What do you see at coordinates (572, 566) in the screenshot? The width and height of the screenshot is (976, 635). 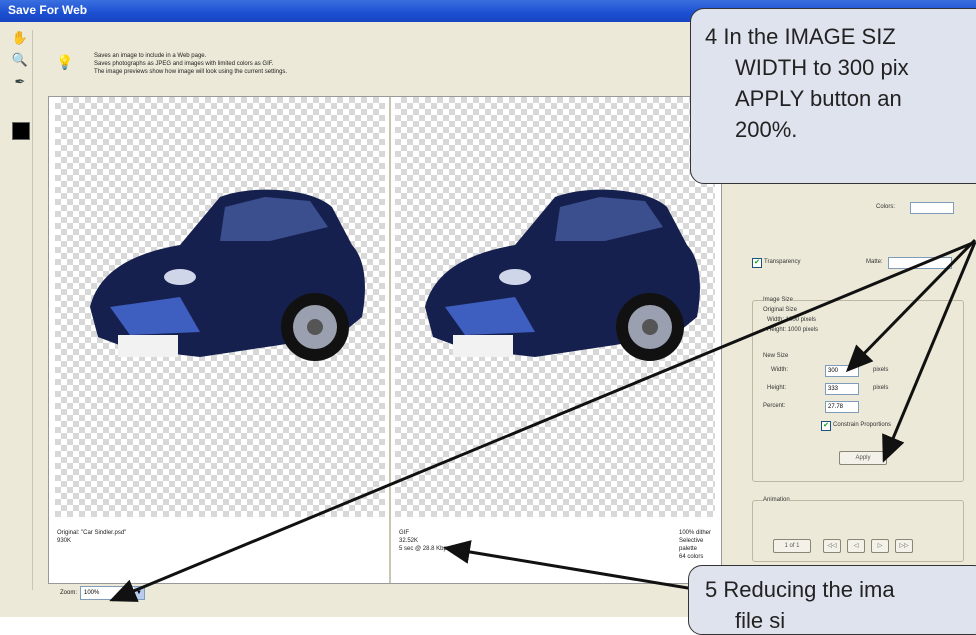 I see `arrow-to-file-size` at bounding box center [572, 566].